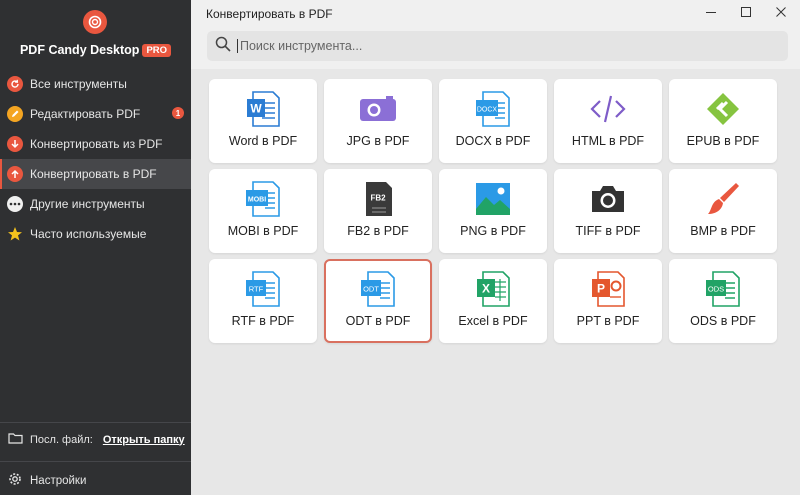 This screenshot has height=495, width=800. What do you see at coordinates (256, 109) in the screenshot?
I see `svg-text: W` at bounding box center [256, 109].